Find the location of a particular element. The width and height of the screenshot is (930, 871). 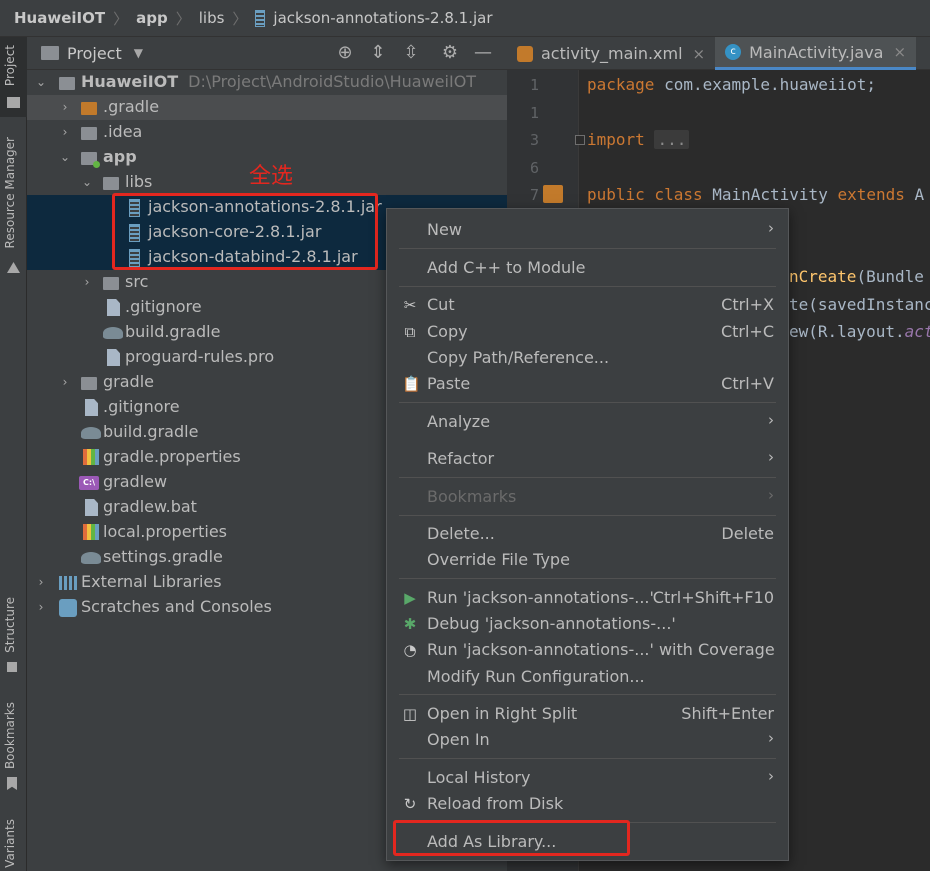

xml-file-icon is located at coordinates (525, 53).